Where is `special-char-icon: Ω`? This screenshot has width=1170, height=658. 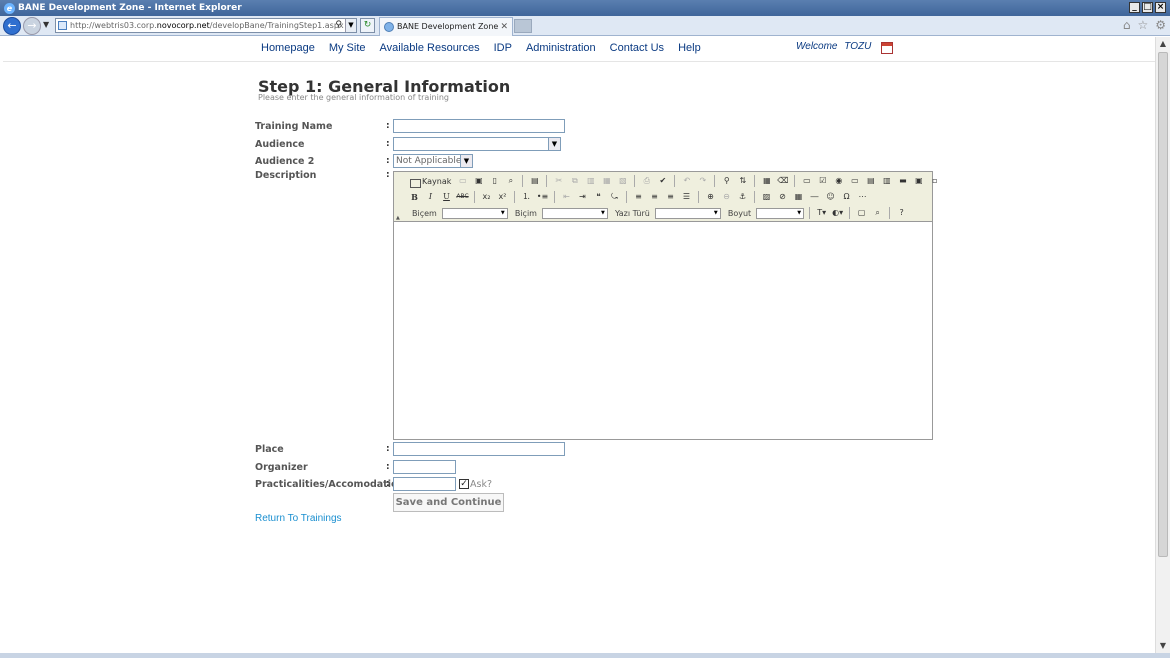
special-char-icon: Ω is located at coordinates (846, 197).